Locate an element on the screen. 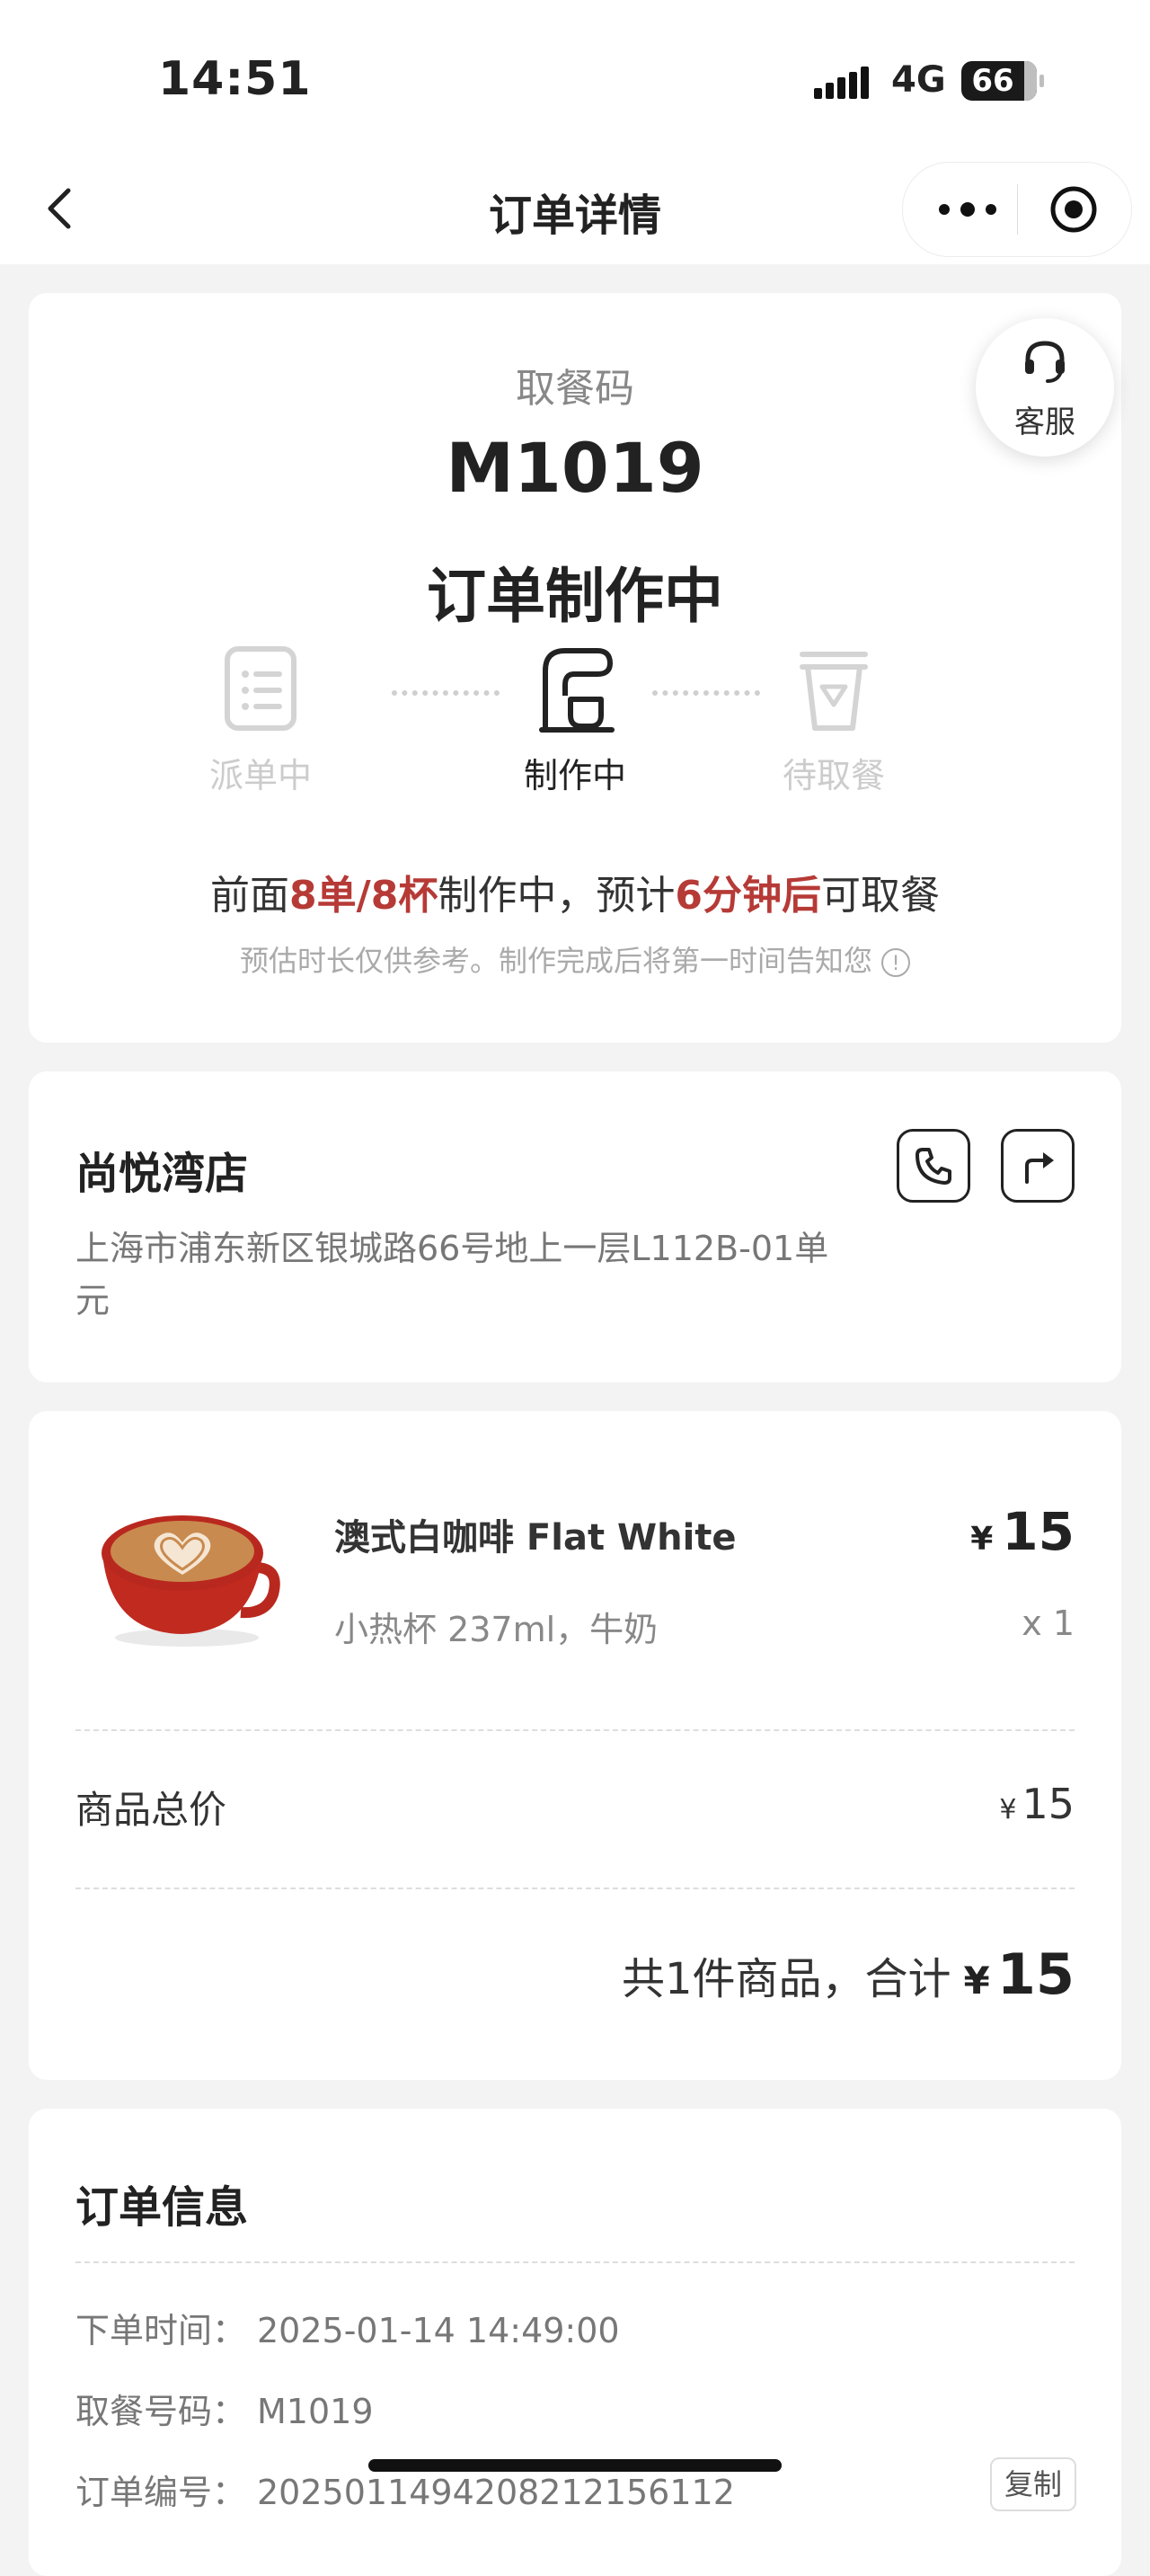 The image size is (1150, 2576). store-address: 上海市浦东新区银城路66号地上一层L112B-01单元 is located at coordinates (452, 1274).